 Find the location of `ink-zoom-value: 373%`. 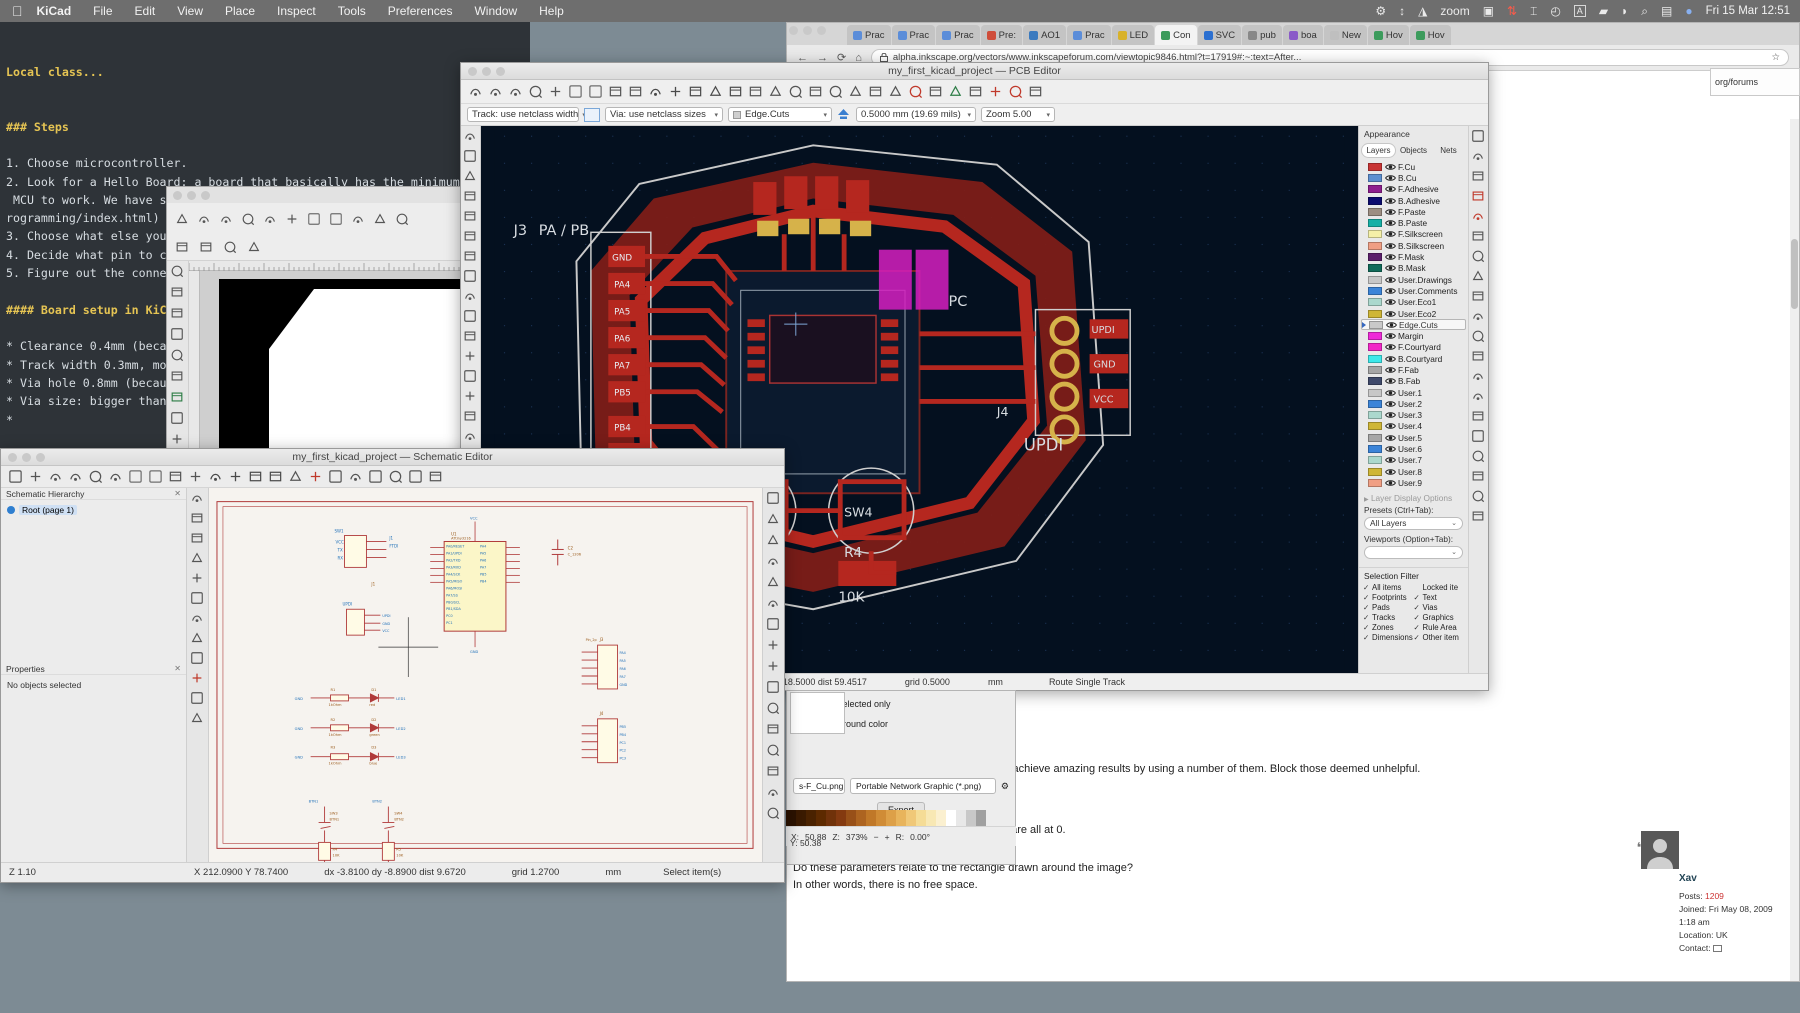

ink-zoom-value: 373% is located at coordinates (857, 837).